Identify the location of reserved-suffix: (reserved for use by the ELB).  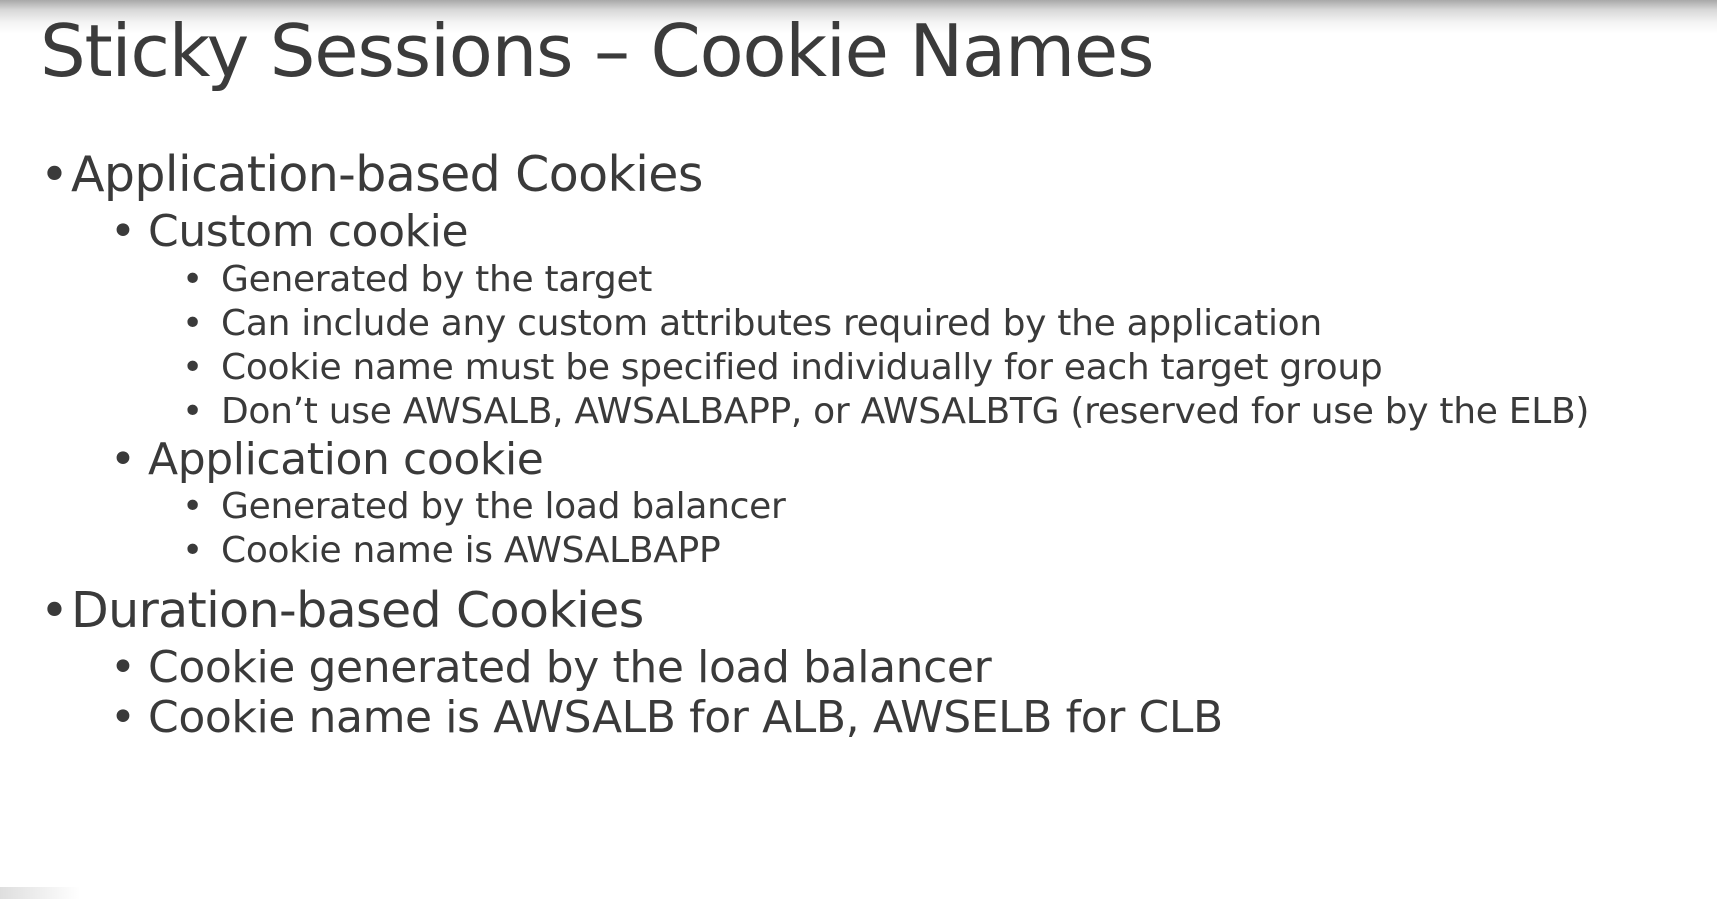
(1324, 411).